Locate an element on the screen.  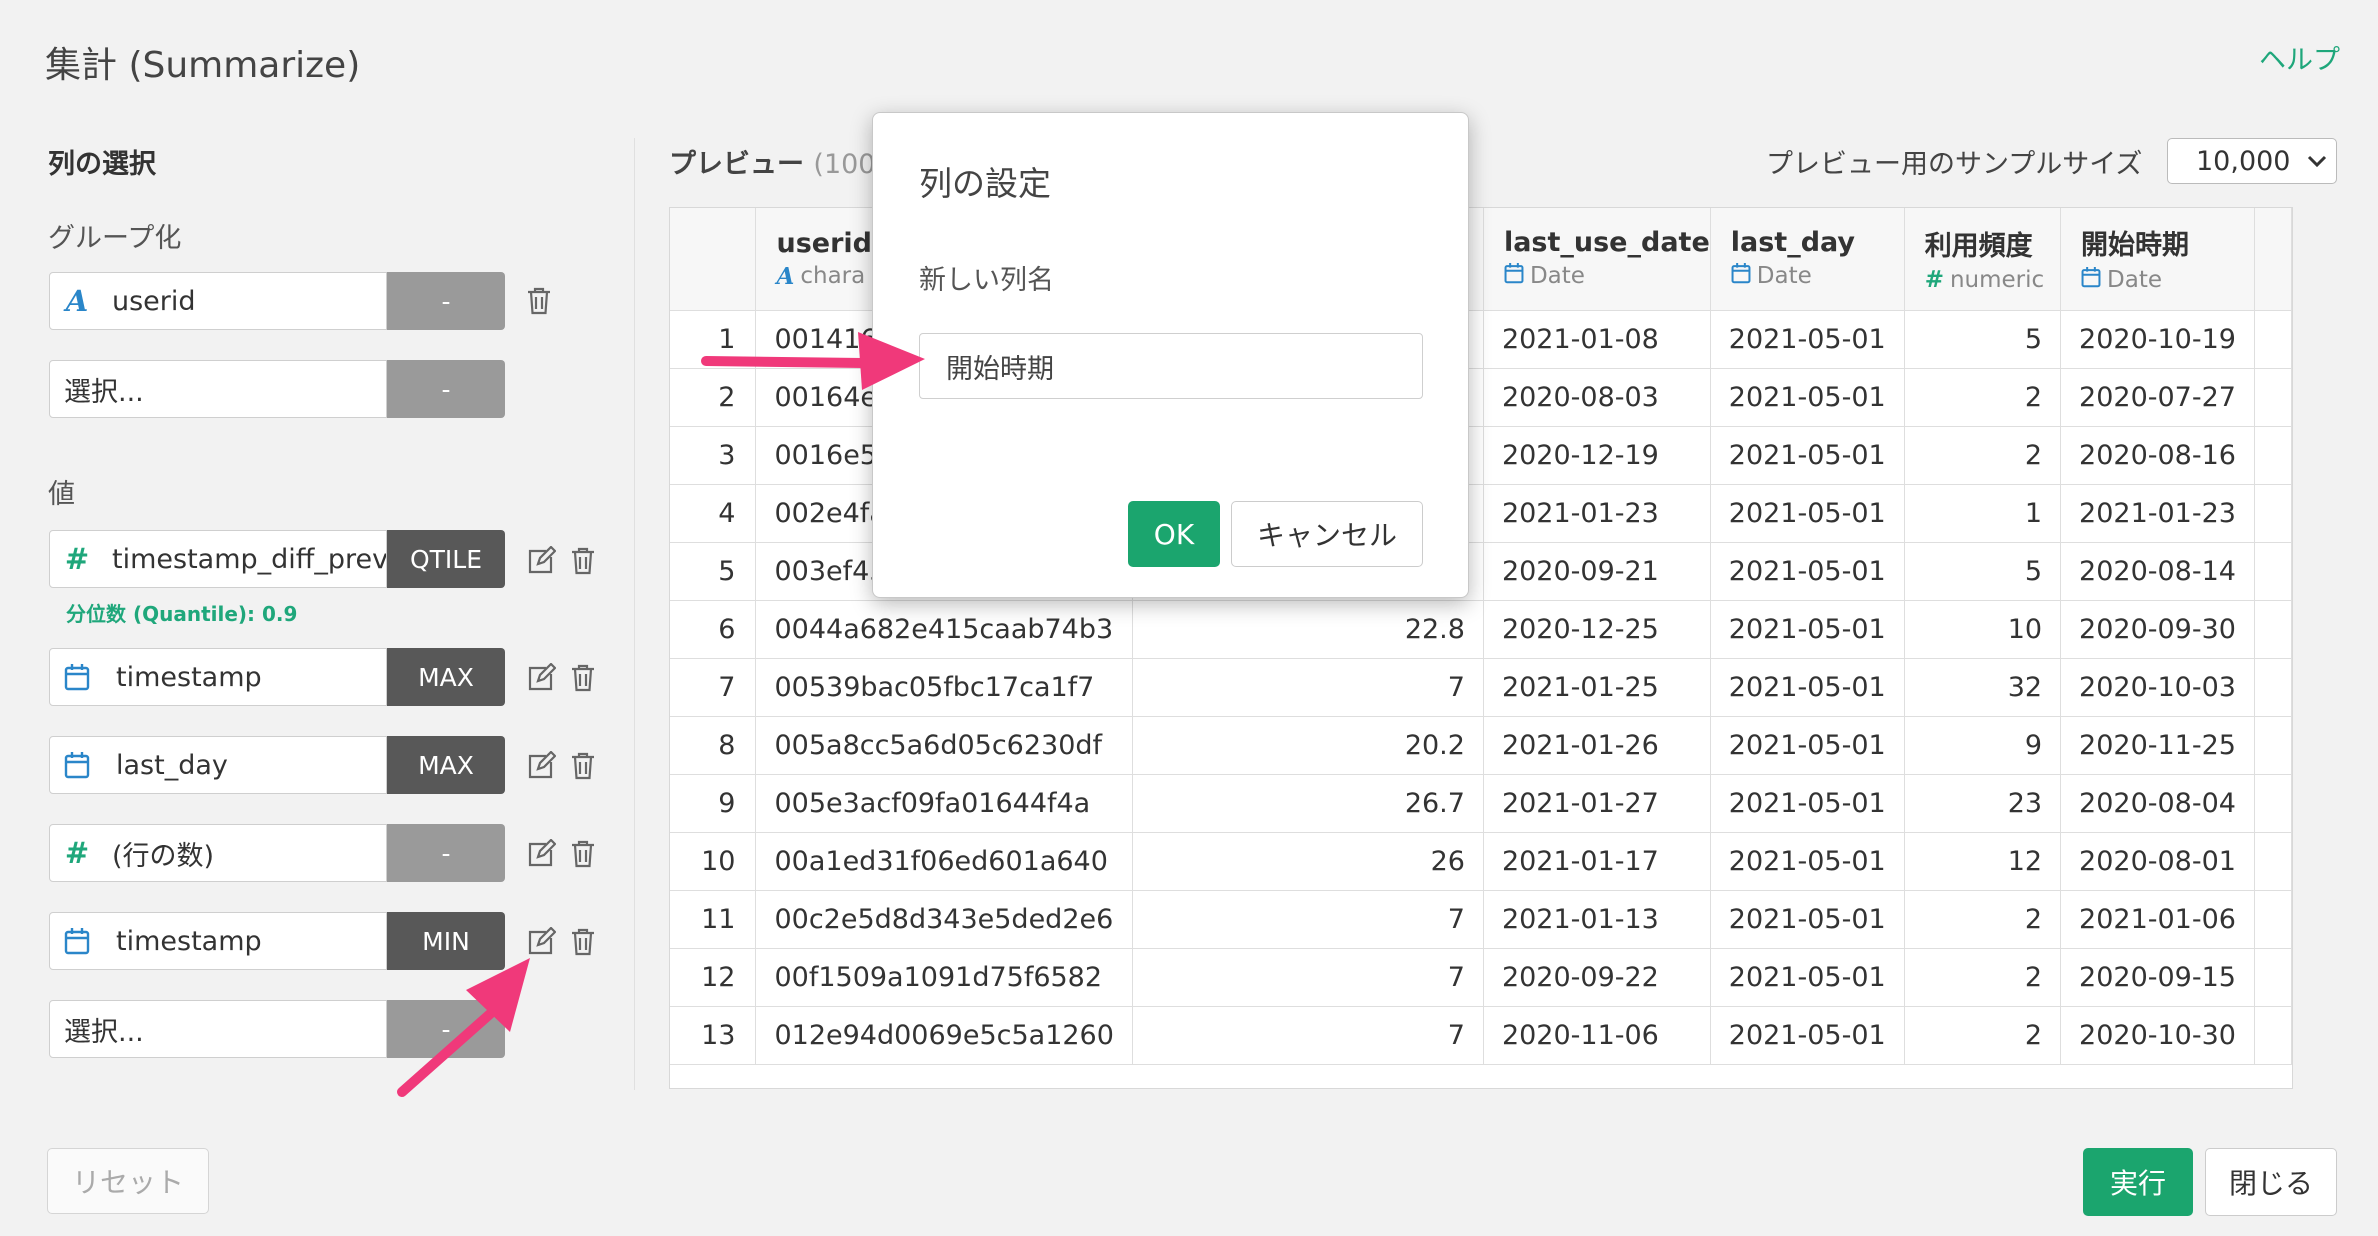
hidden-column-cell: 20.2 is located at coordinates (1308, 745).